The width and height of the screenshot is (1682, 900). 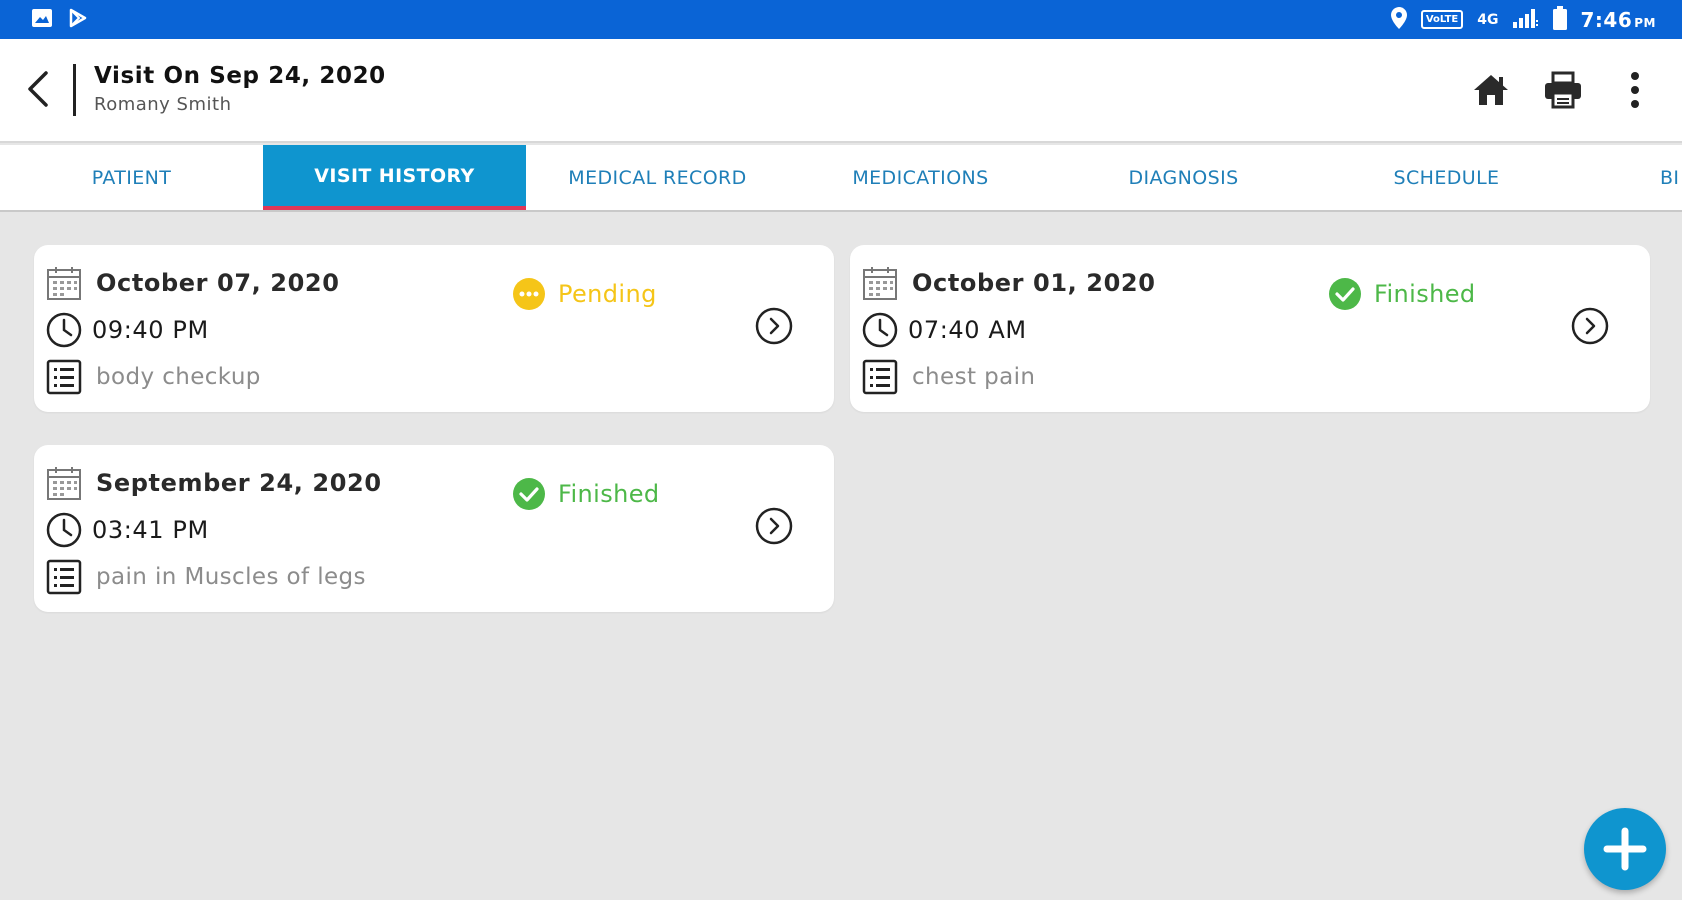 What do you see at coordinates (163, 104) in the screenshot?
I see `patient-name: Romany Smith` at bounding box center [163, 104].